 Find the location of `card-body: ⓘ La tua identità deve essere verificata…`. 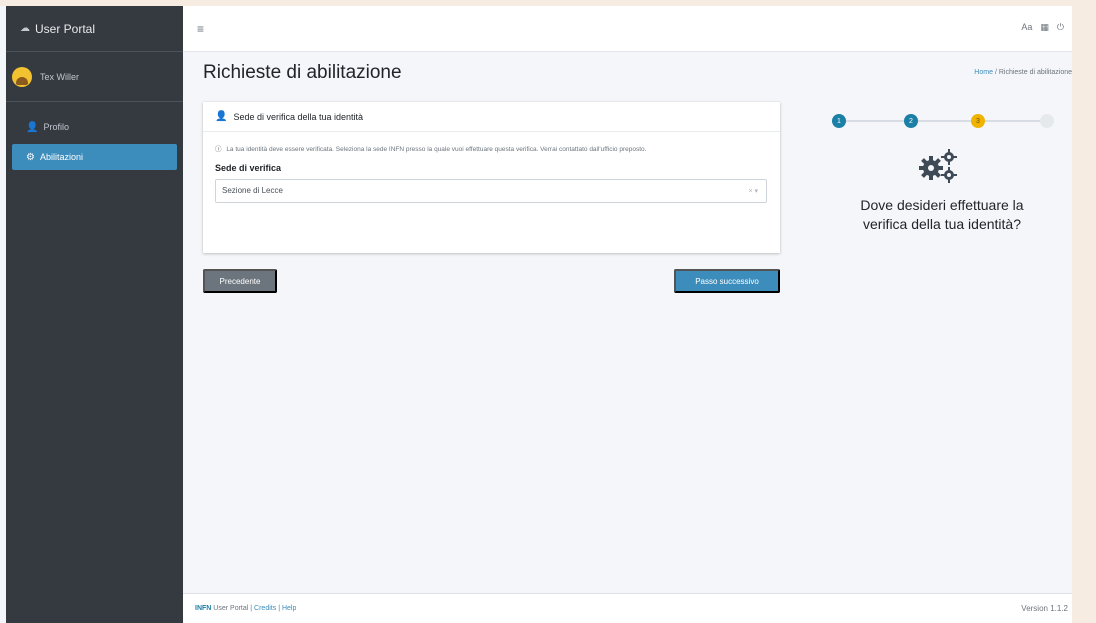

card-body: ⓘ La tua identità deve essere verificata… is located at coordinates (491, 167).